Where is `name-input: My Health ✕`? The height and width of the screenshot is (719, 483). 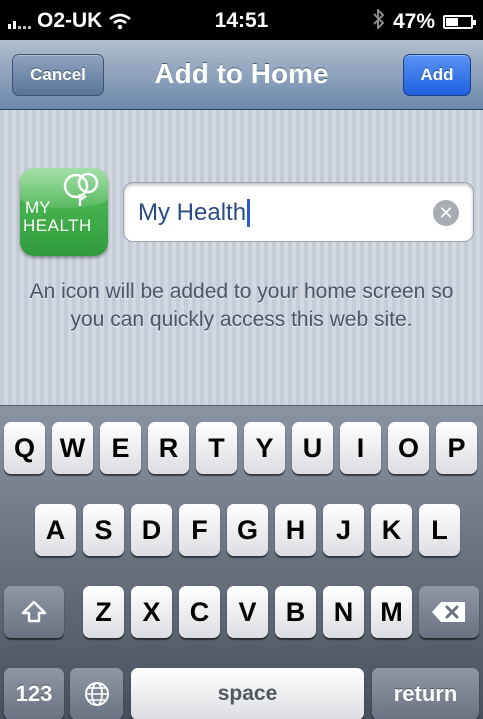
name-input: My Health ✕ is located at coordinates (298, 212).